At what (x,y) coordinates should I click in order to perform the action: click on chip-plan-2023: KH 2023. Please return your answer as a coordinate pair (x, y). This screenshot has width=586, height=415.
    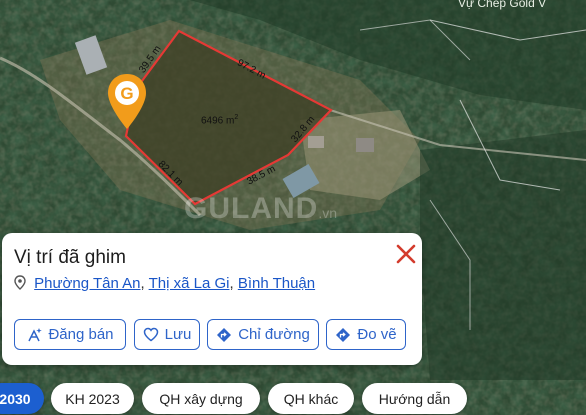
    Looking at the image, I should click on (92, 398).